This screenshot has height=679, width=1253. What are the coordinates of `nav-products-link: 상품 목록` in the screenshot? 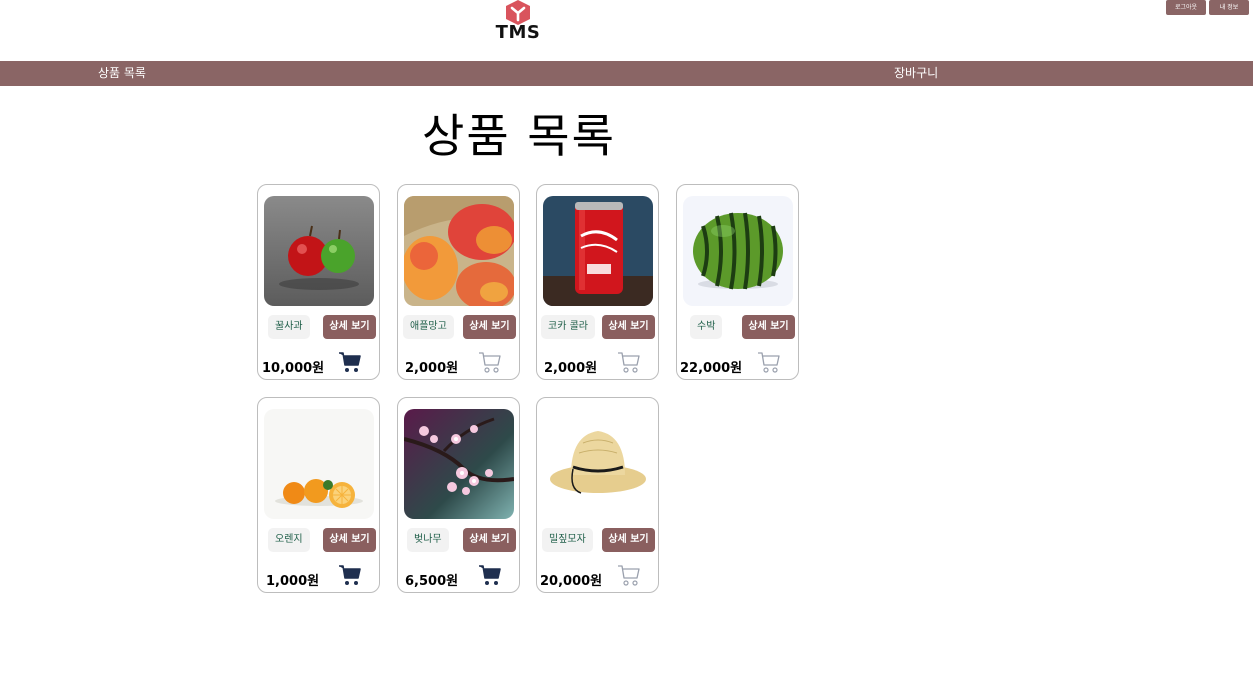 It's located at (122, 73).